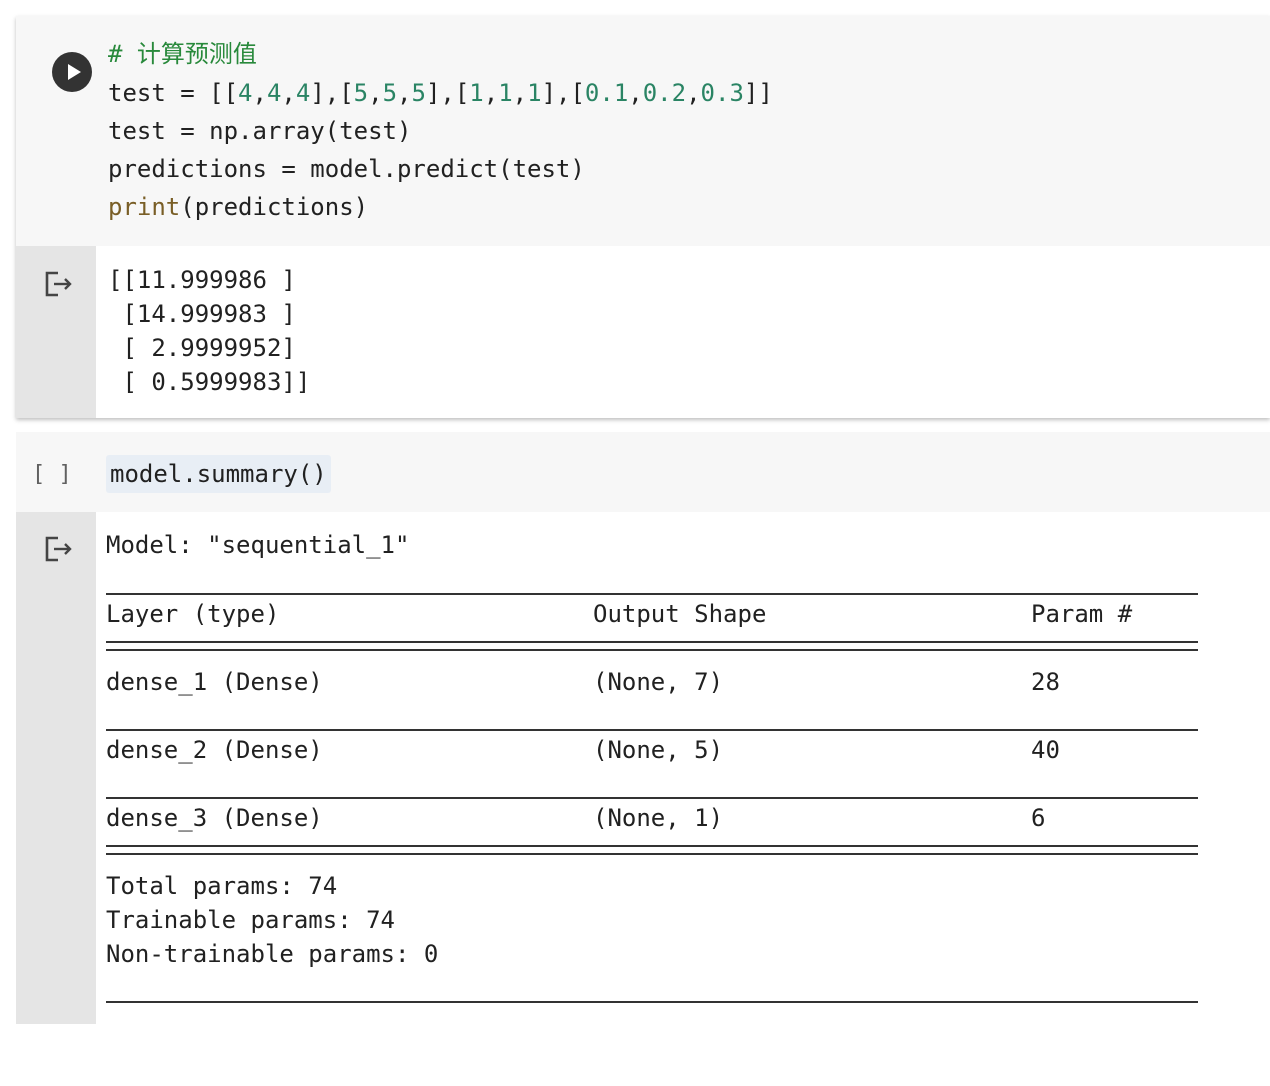  What do you see at coordinates (144, 207) in the screenshot?
I see `code-builtin: print` at bounding box center [144, 207].